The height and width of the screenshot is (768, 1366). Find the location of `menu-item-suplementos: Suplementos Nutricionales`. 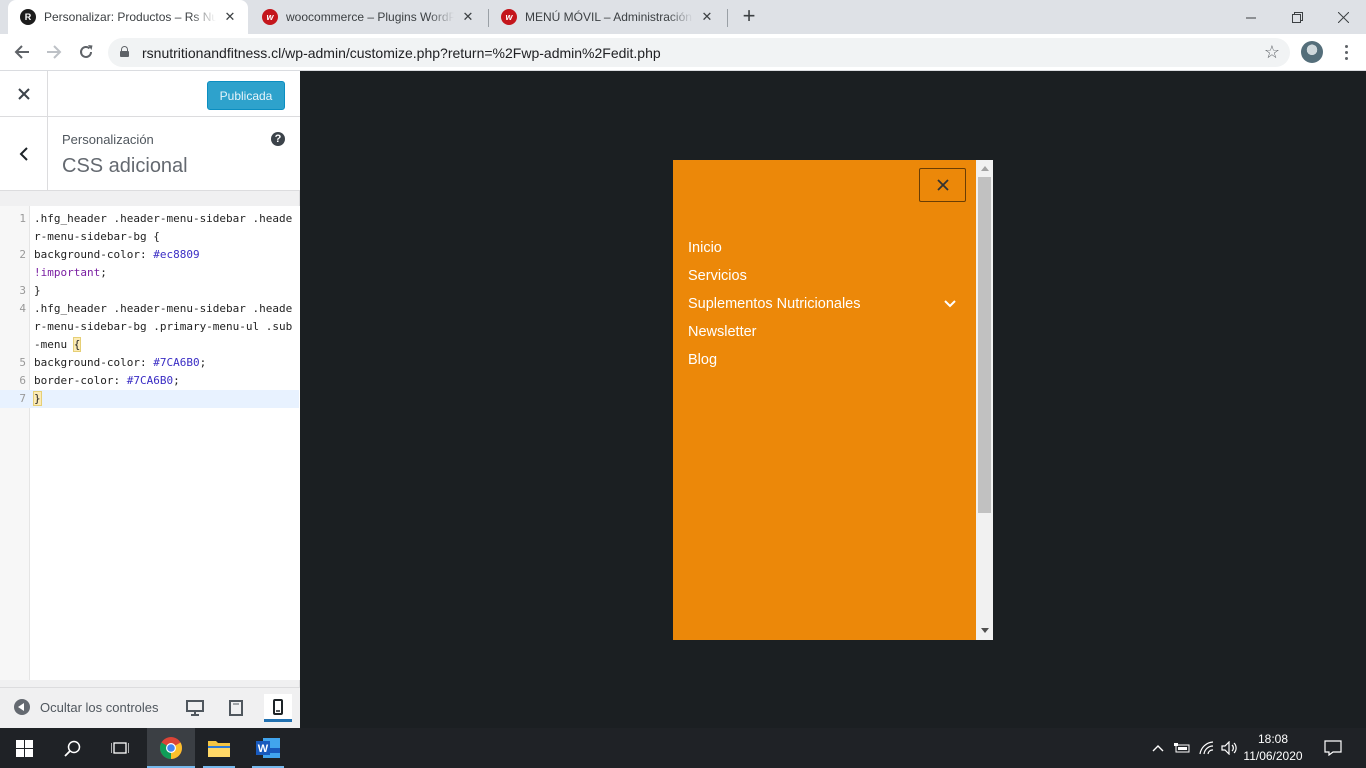

menu-item-suplementos: Suplementos Nutricionales is located at coordinates (823, 304).